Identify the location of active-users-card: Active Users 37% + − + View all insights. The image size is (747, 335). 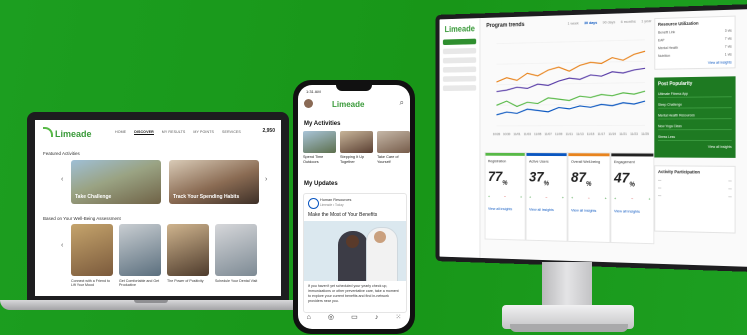
(546, 197).